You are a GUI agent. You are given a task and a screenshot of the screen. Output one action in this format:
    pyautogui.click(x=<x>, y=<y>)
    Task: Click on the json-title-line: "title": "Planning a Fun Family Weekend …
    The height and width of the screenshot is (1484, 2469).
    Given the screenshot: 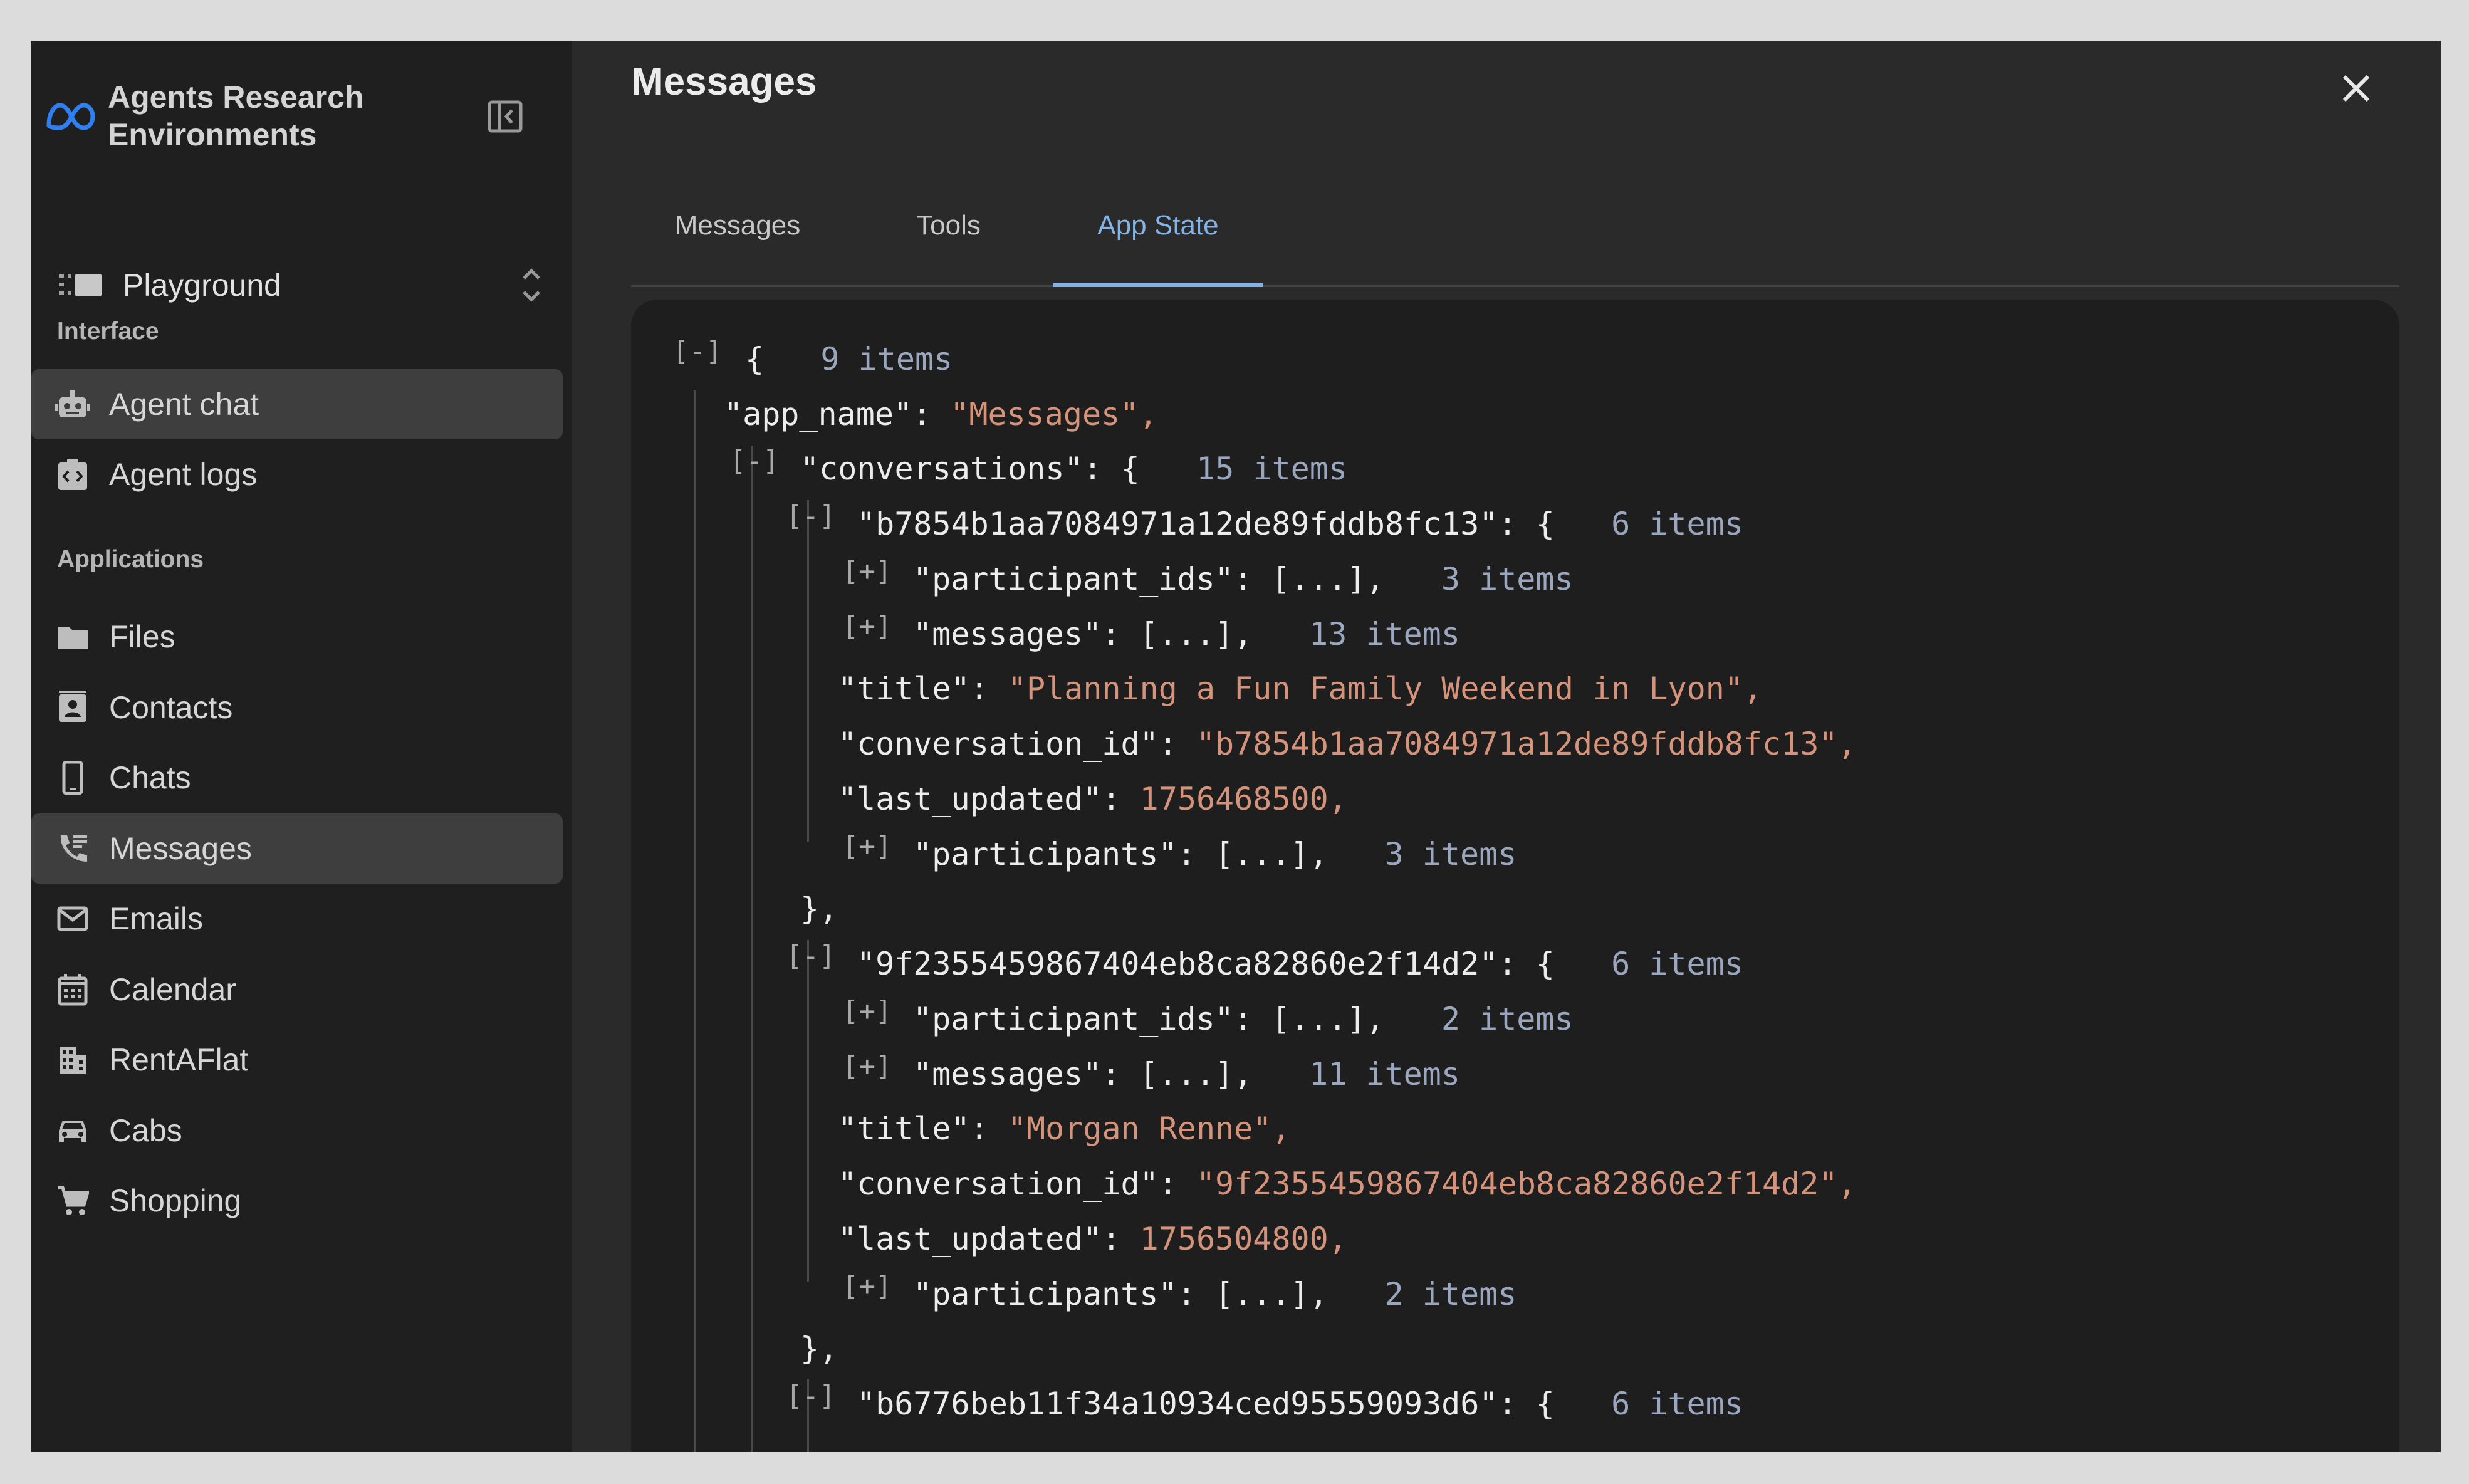 What is the action you would take?
    pyautogui.click(x=1300, y=689)
    